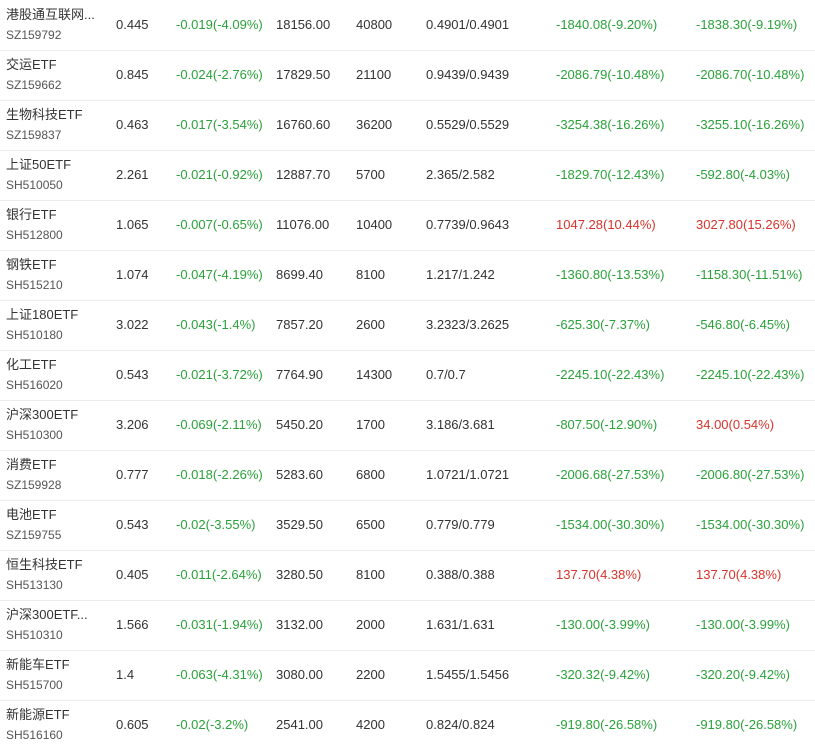  What do you see at coordinates (607, 424) in the screenshot?
I see `position-pl-cell: -807.50(-12.90%)` at bounding box center [607, 424].